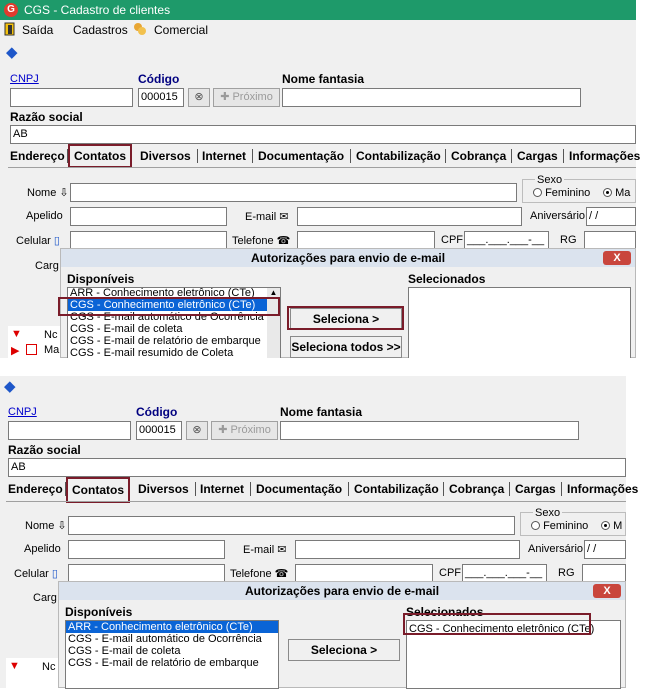 The width and height of the screenshot is (647, 689). I want to click on grid-row-cell: Ma, so click(52, 350).